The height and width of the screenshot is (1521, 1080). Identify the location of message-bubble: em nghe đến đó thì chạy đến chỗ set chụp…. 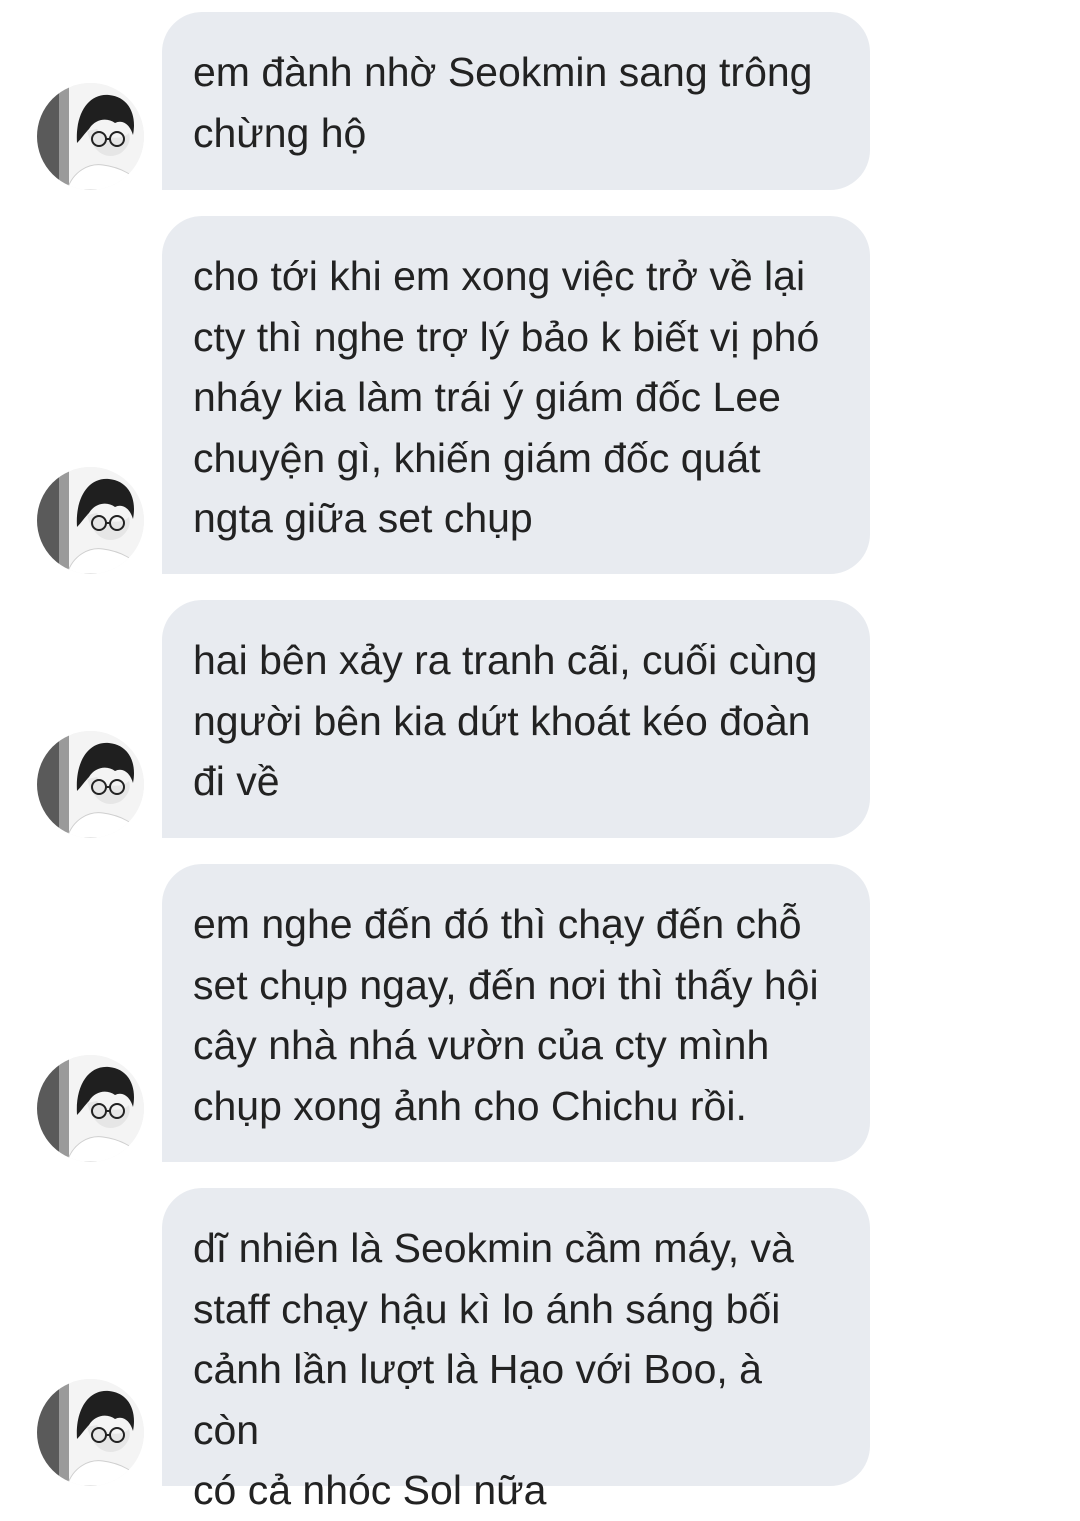
(516, 1013).